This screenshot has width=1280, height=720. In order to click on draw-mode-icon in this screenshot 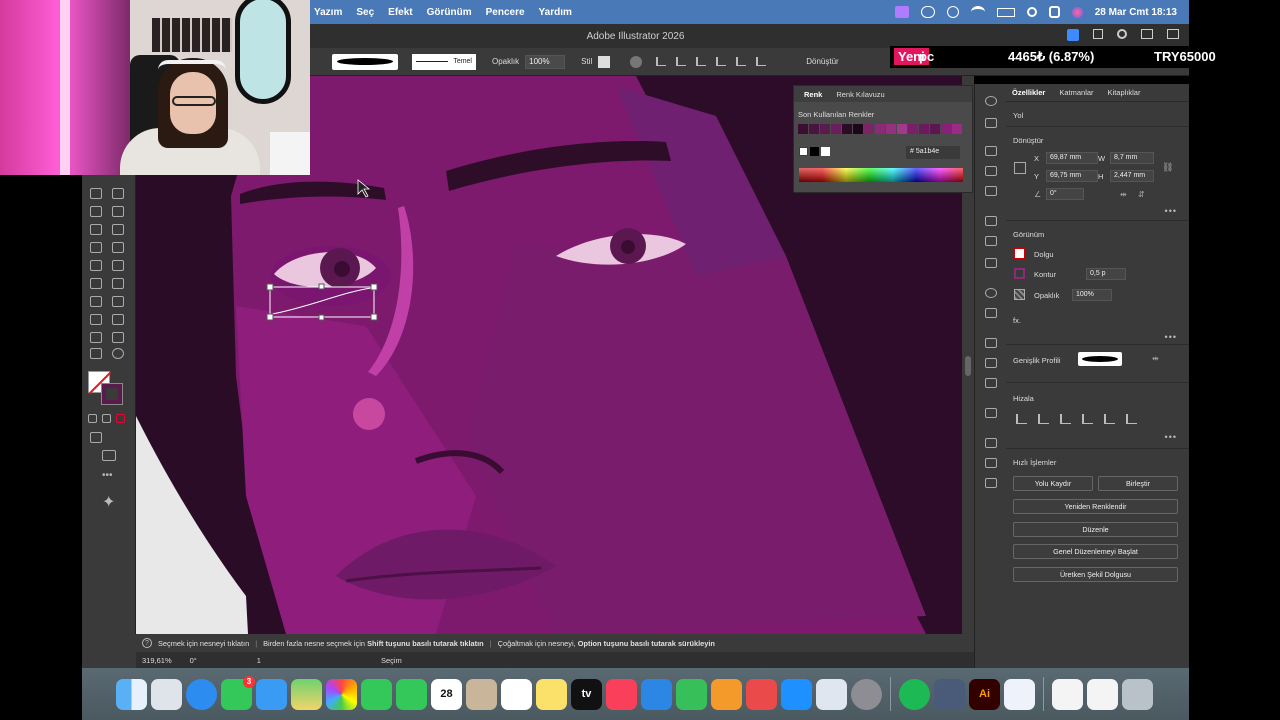, I will do `click(96, 437)`.